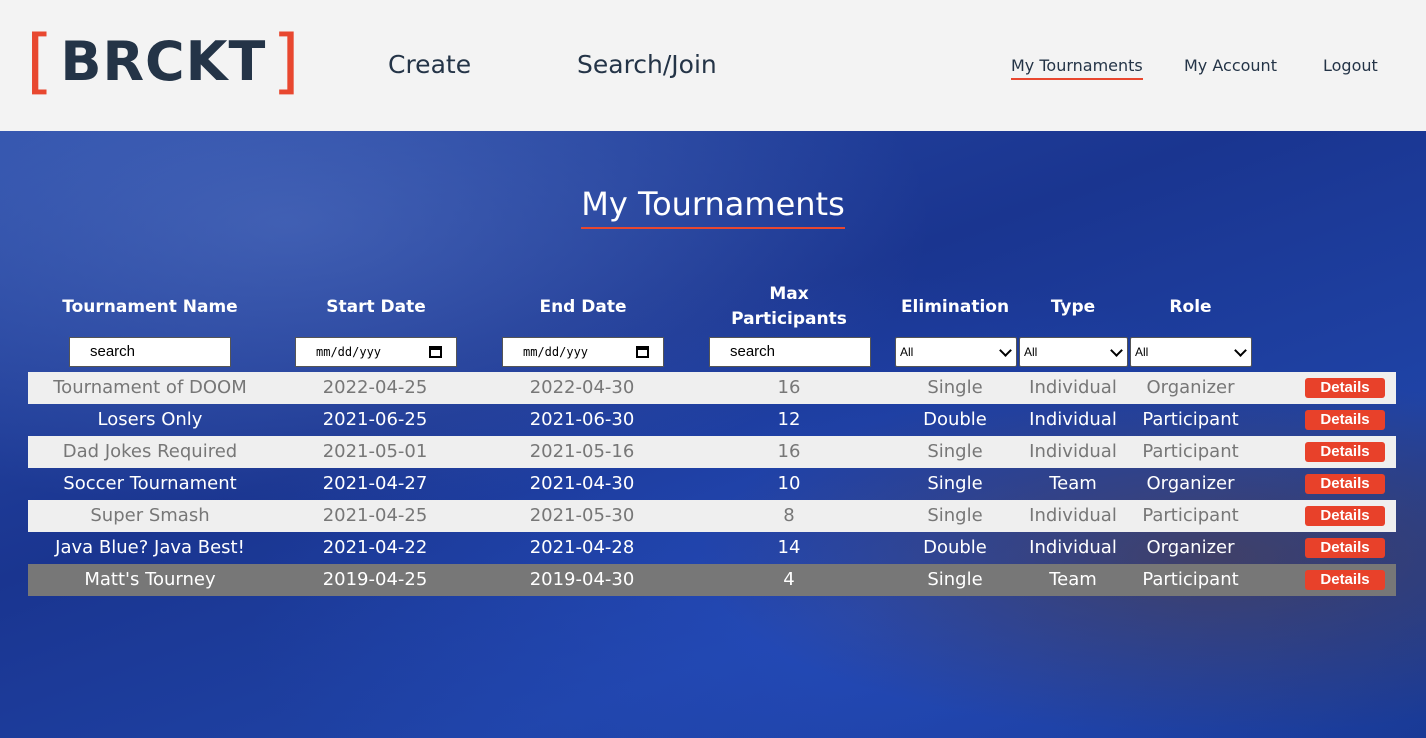 This screenshot has height=738, width=1426. I want to click on end-date-cell: 2021-05-16, so click(582, 451).